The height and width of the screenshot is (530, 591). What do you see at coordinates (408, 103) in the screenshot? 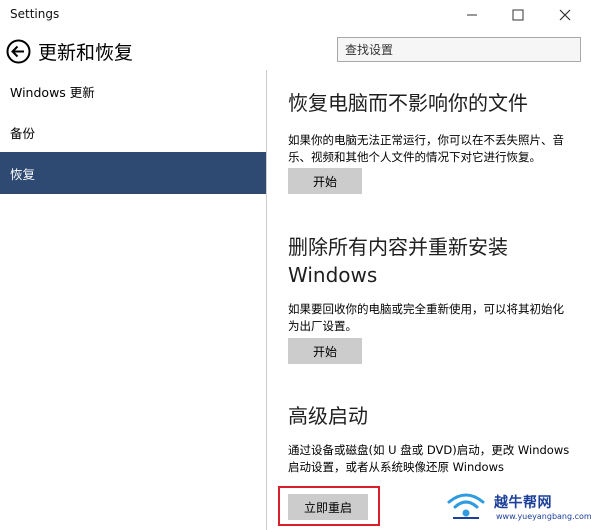
I see `section-heading-reset-keep-files: 恢复电脑而不影响你的文件` at bounding box center [408, 103].